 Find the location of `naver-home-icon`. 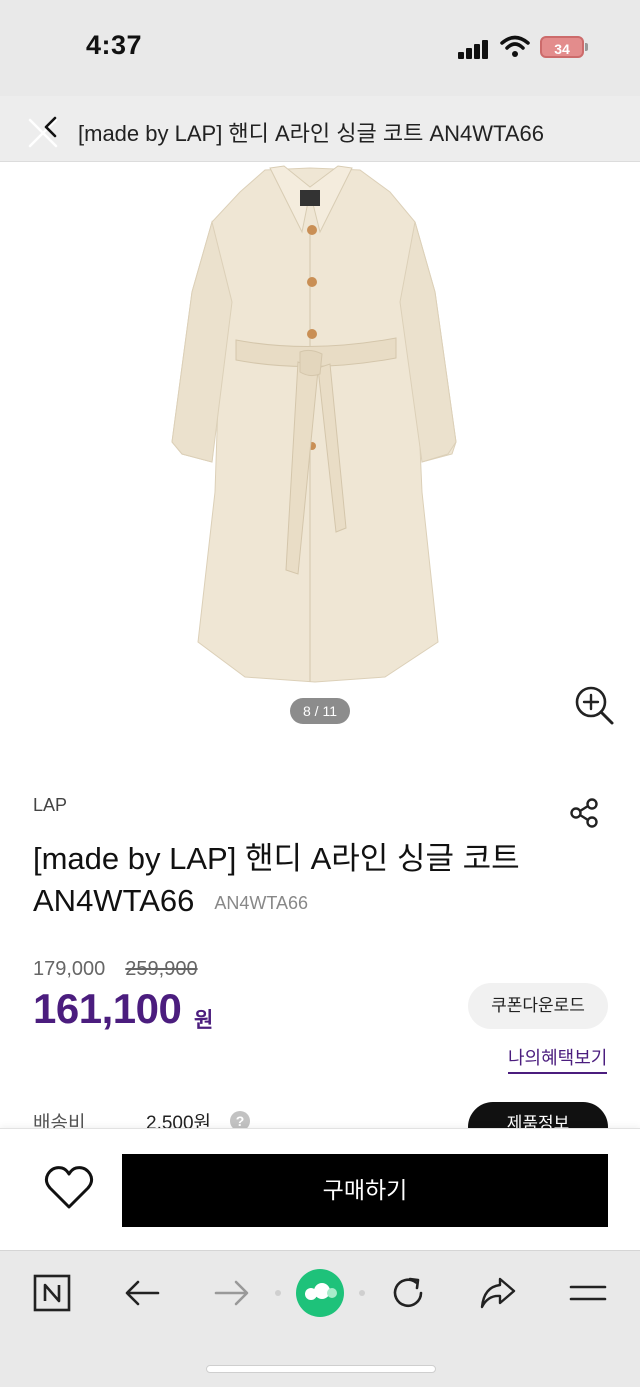

naver-home-icon is located at coordinates (52, 1293).